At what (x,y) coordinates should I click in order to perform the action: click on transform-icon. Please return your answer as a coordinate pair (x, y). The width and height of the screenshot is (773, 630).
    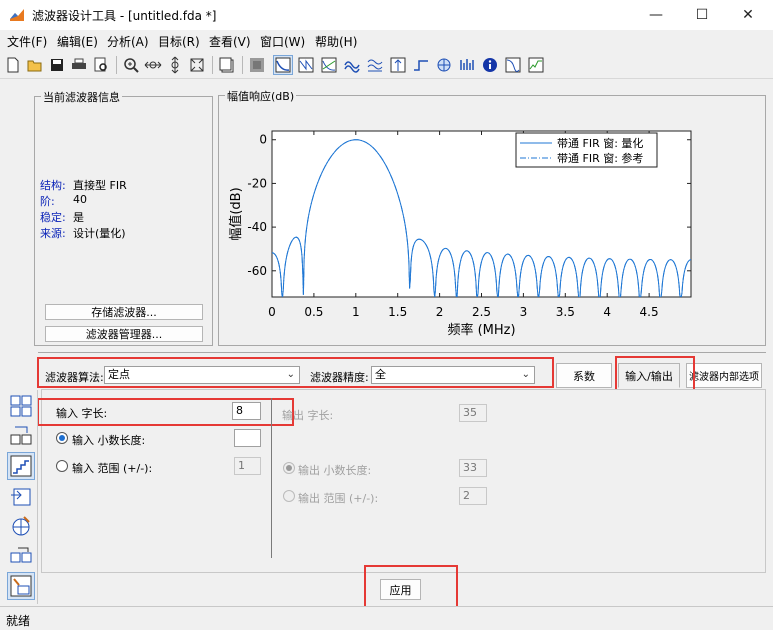
    Looking at the image, I should click on (21, 436).